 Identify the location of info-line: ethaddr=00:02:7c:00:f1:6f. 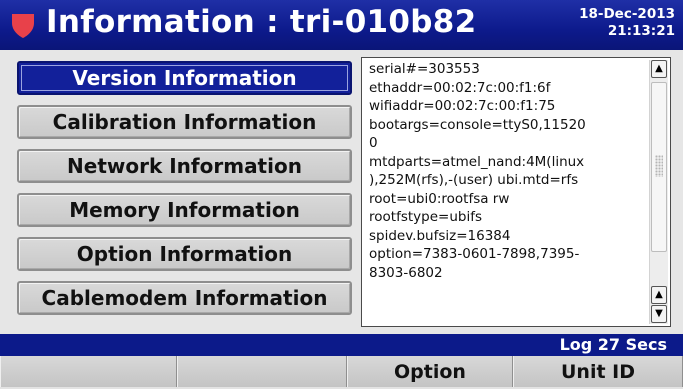
(460, 87).